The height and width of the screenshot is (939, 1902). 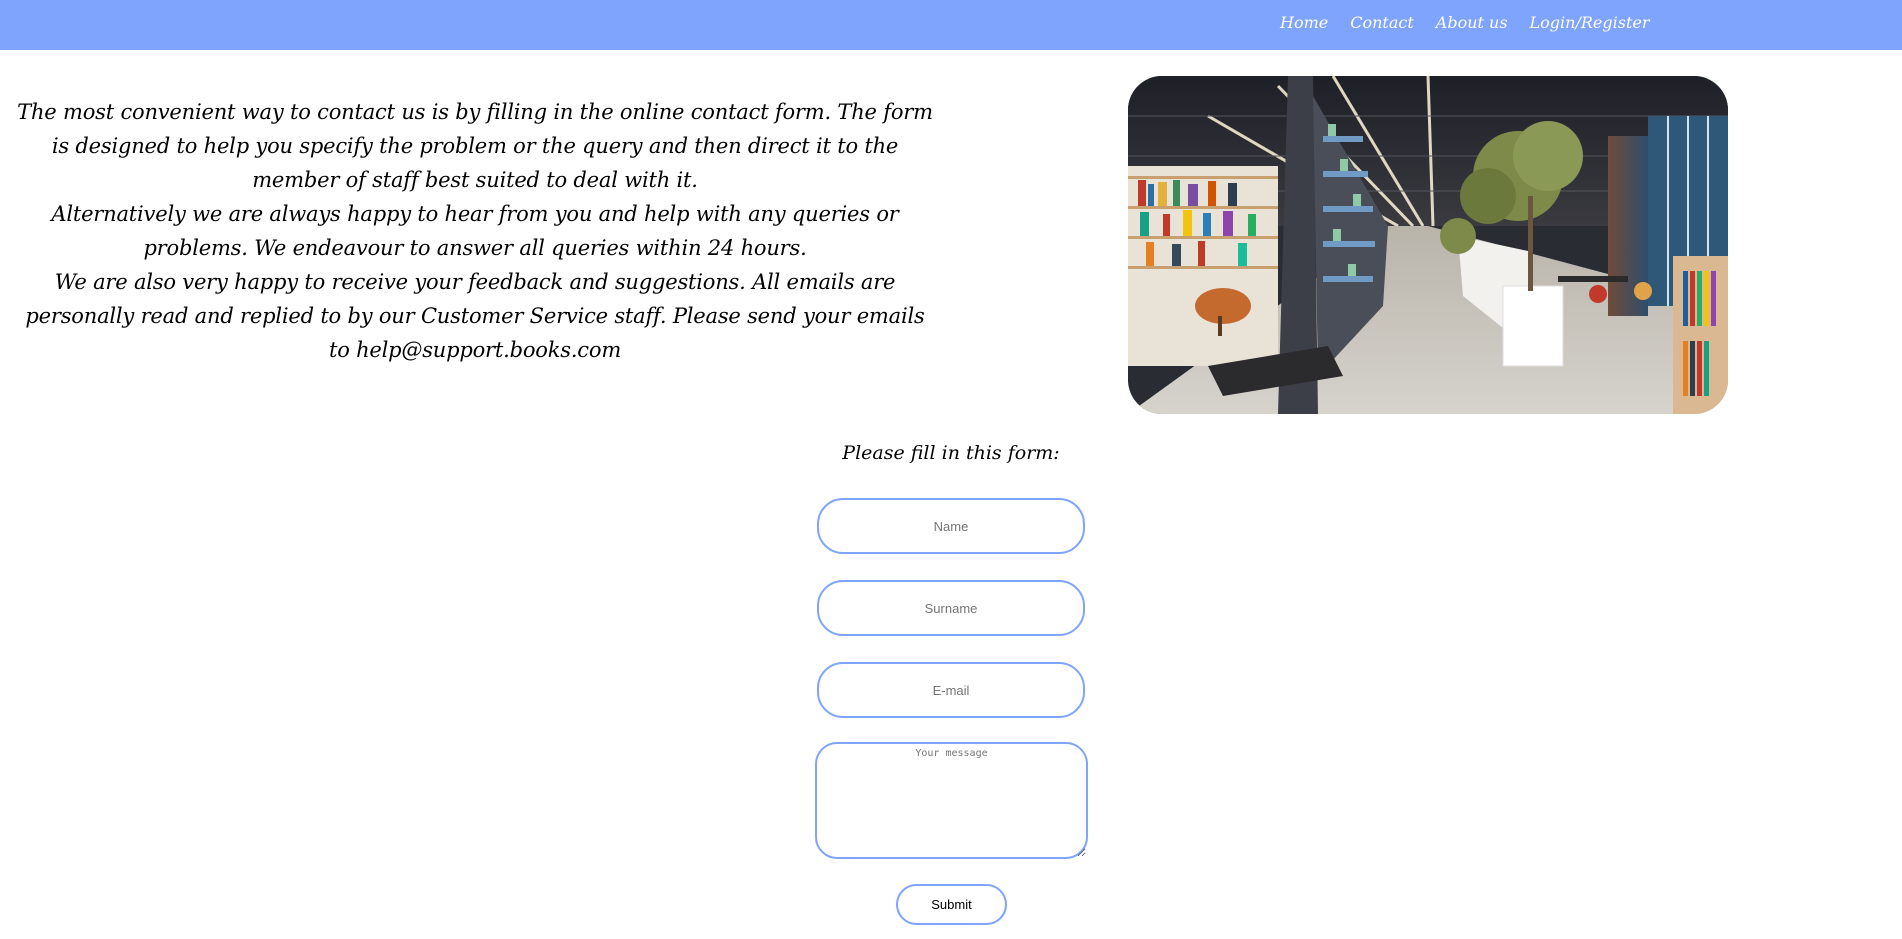 I want to click on message-textarea, so click(x=951, y=800).